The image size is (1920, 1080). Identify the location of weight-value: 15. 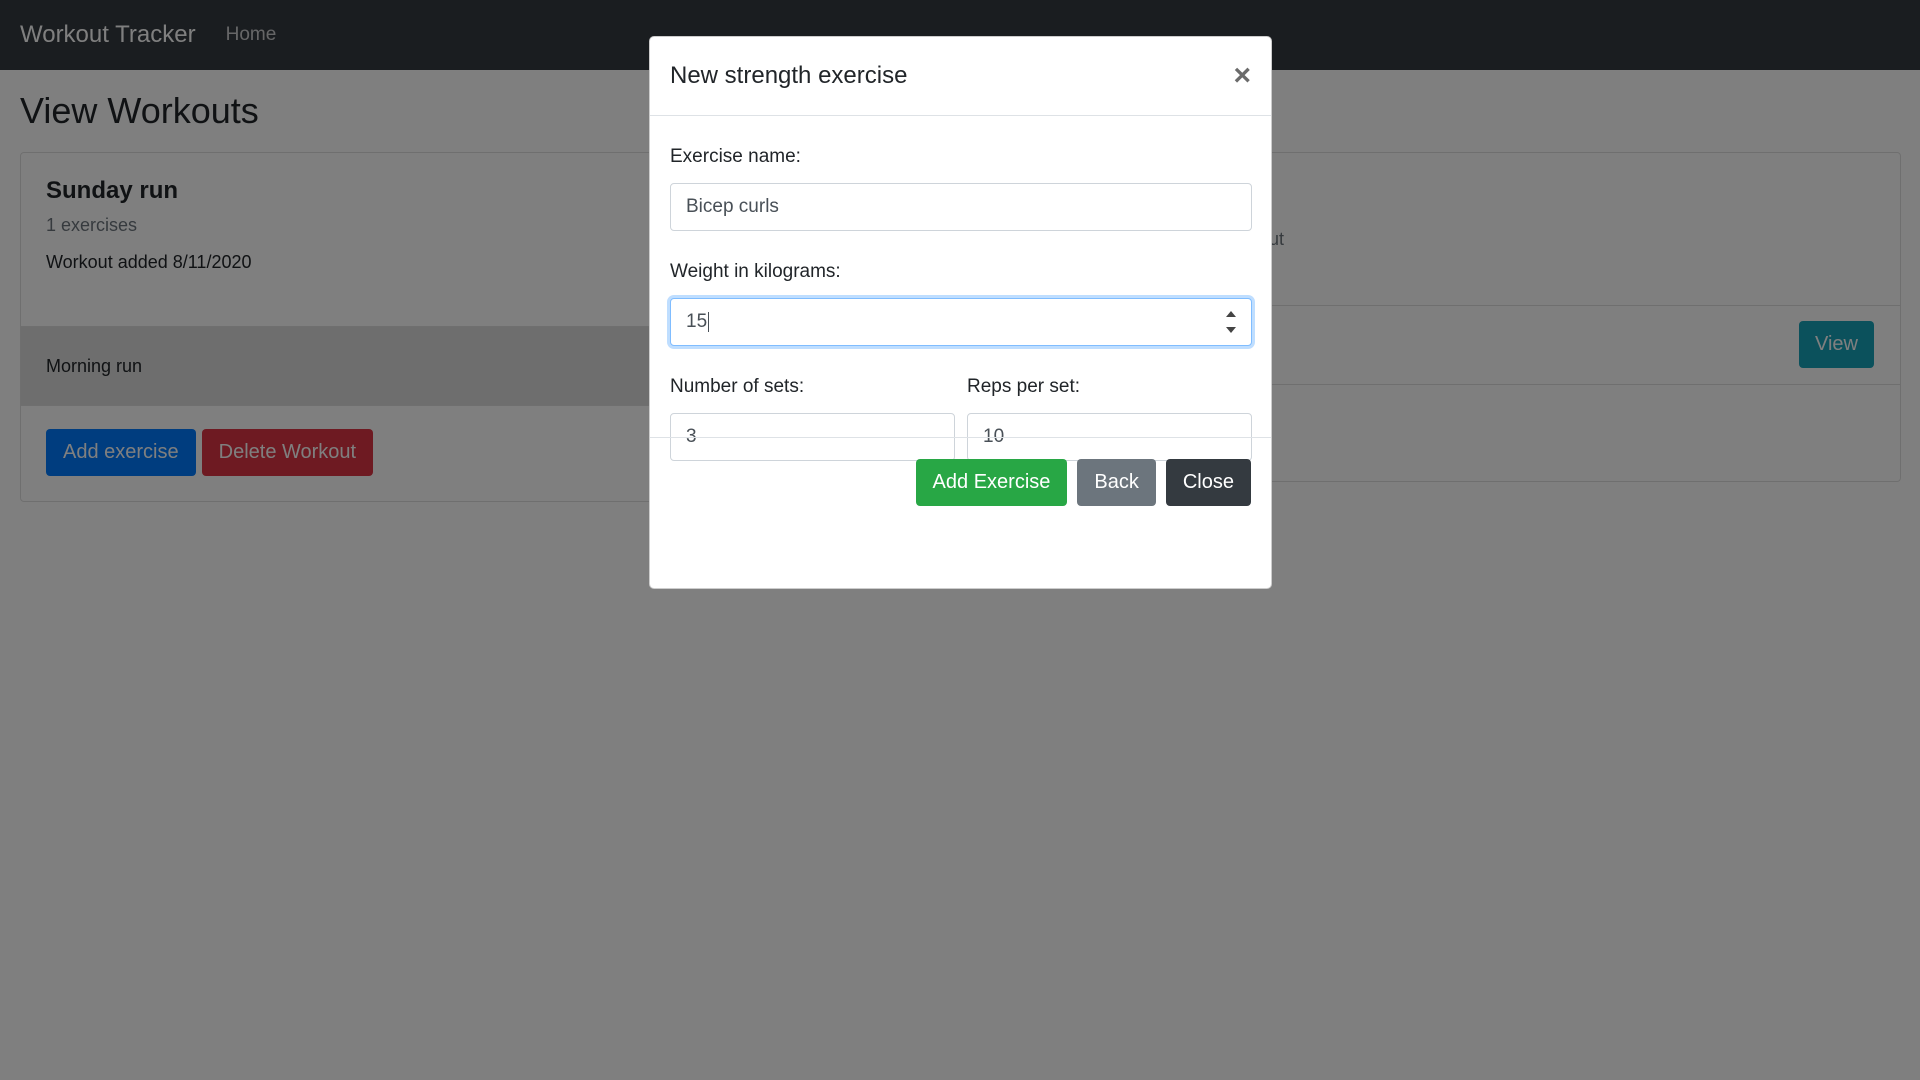
(697, 321).